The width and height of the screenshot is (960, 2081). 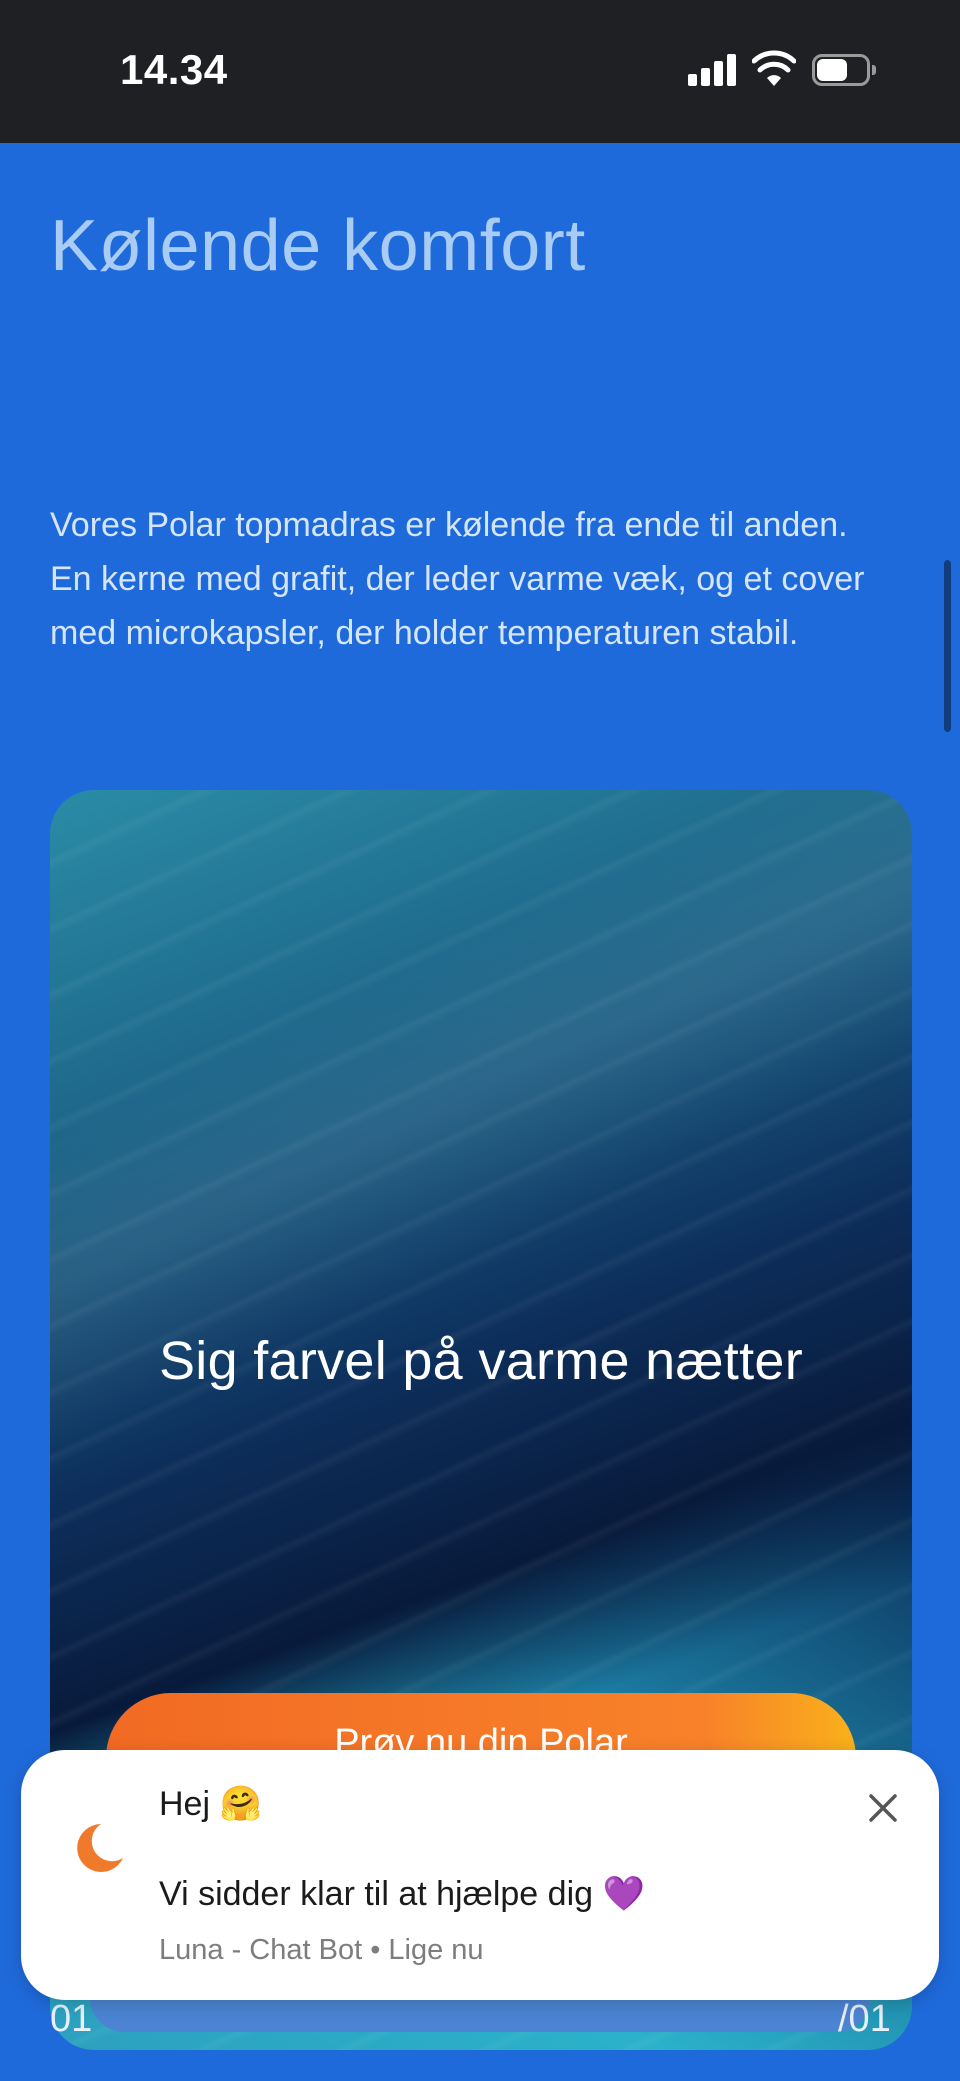 What do you see at coordinates (713, 70) in the screenshot?
I see `signal-icon` at bounding box center [713, 70].